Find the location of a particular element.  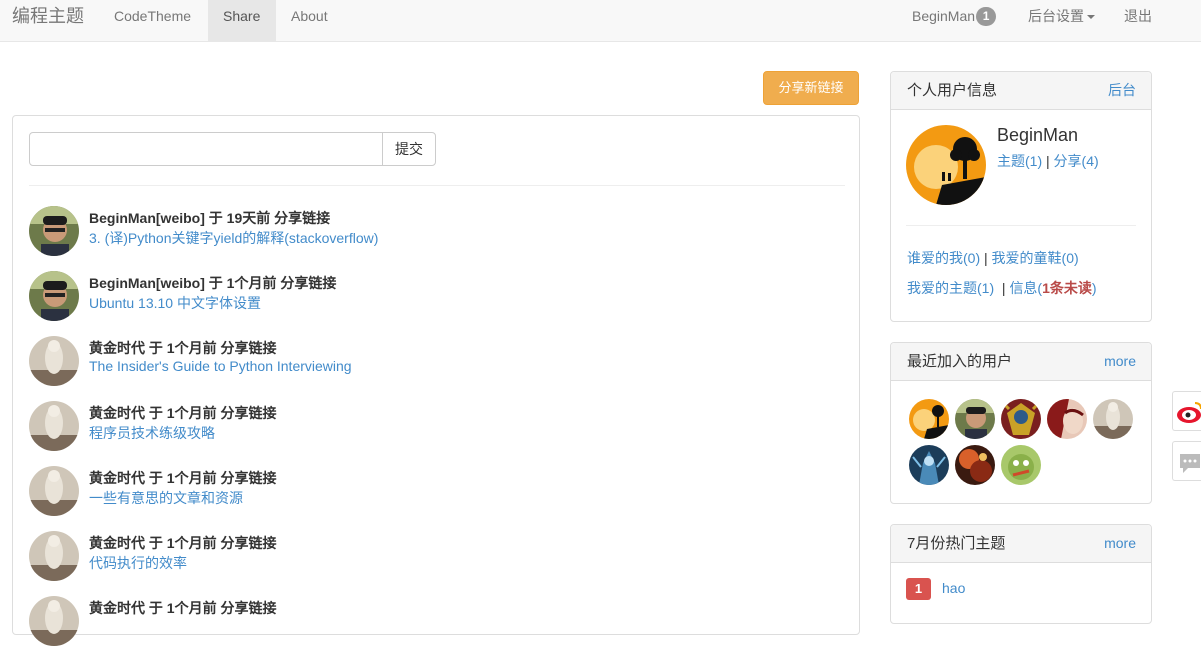

logout-link: 退出 is located at coordinates (1138, 20).